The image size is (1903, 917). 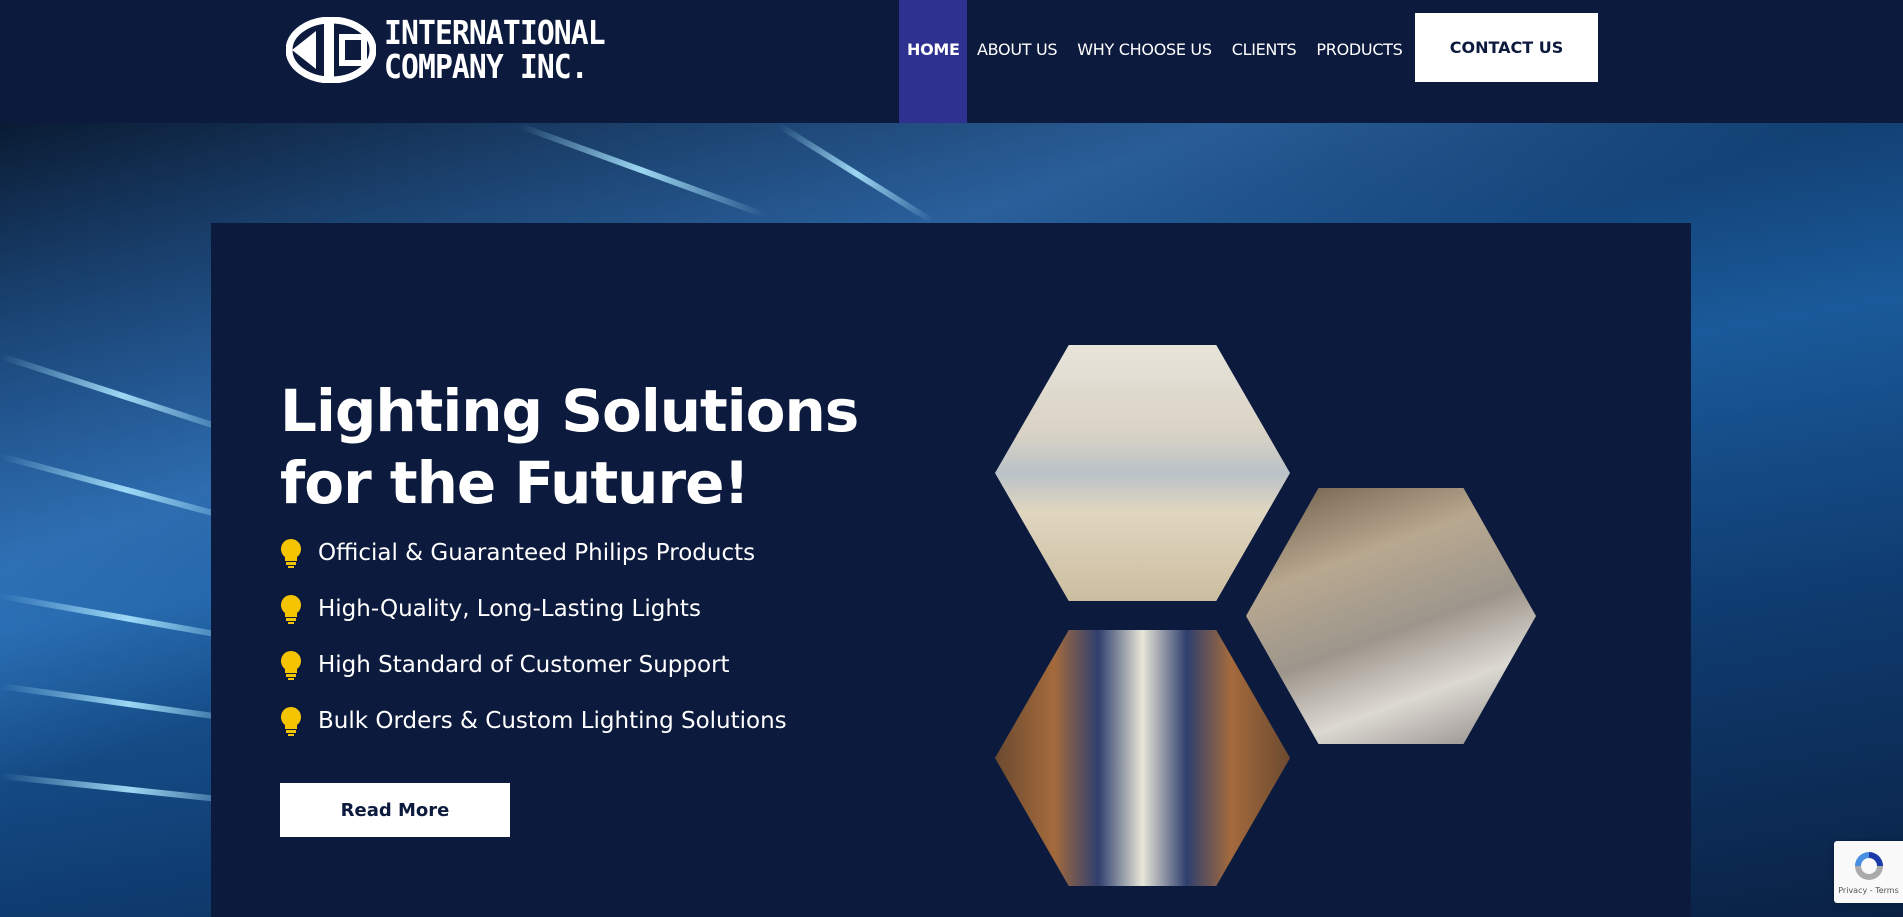 I want to click on feature-item: Bulk Orders & Custom Lighting Solutions, so click(x=533, y=721).